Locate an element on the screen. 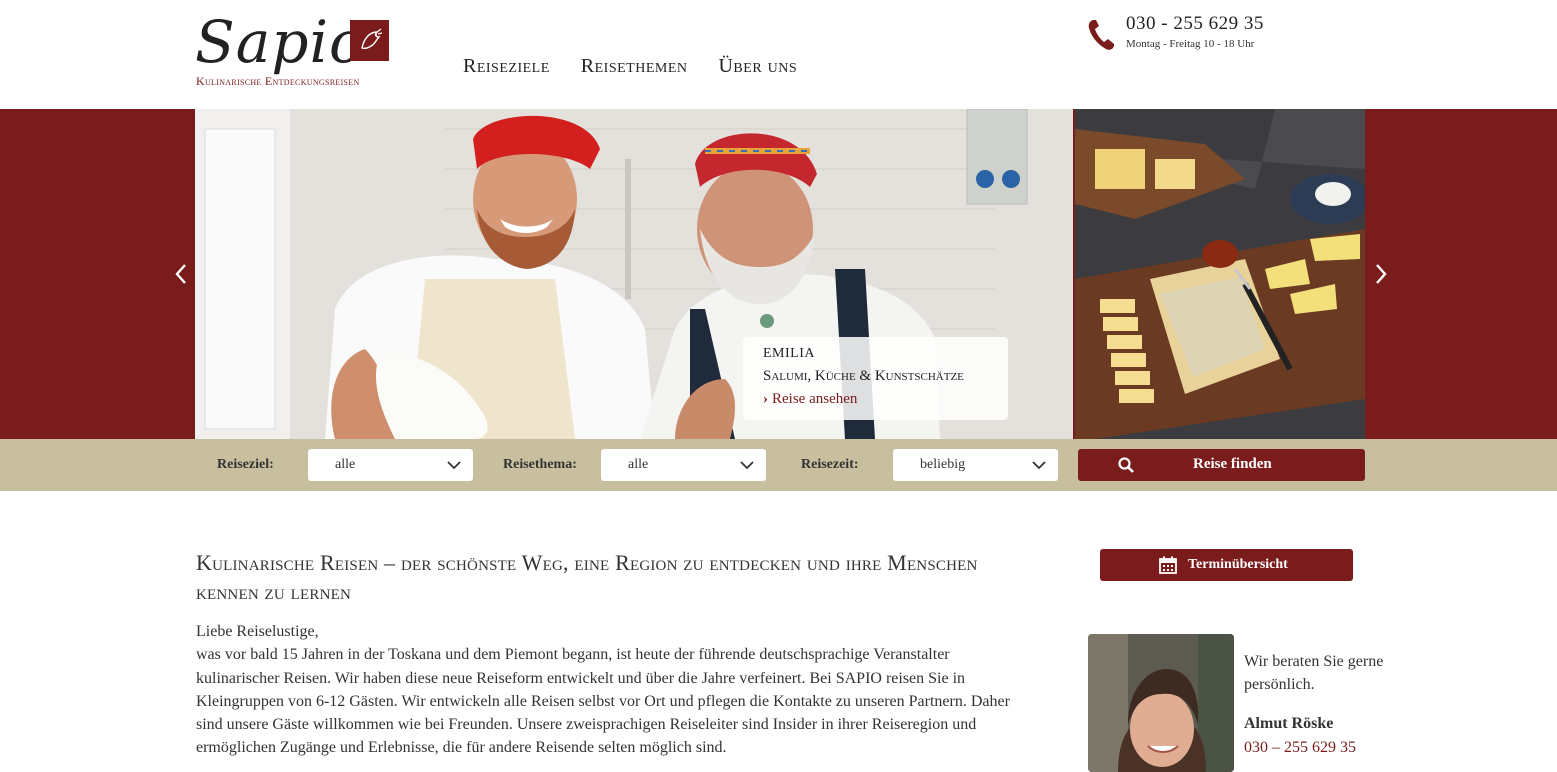 The width and height of the screenshot is (1557, 772). advisor-photo is located at coordinates (1161, 703).